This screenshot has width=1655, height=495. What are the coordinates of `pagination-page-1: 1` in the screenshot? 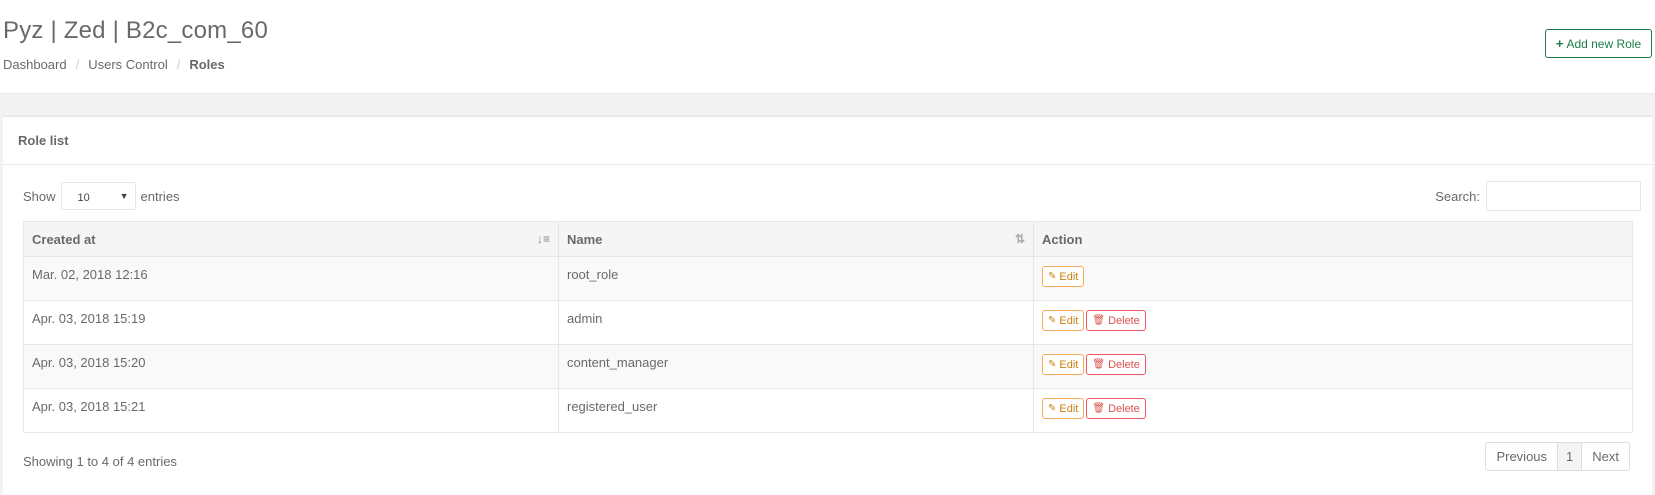 It's located at (1570, 456).